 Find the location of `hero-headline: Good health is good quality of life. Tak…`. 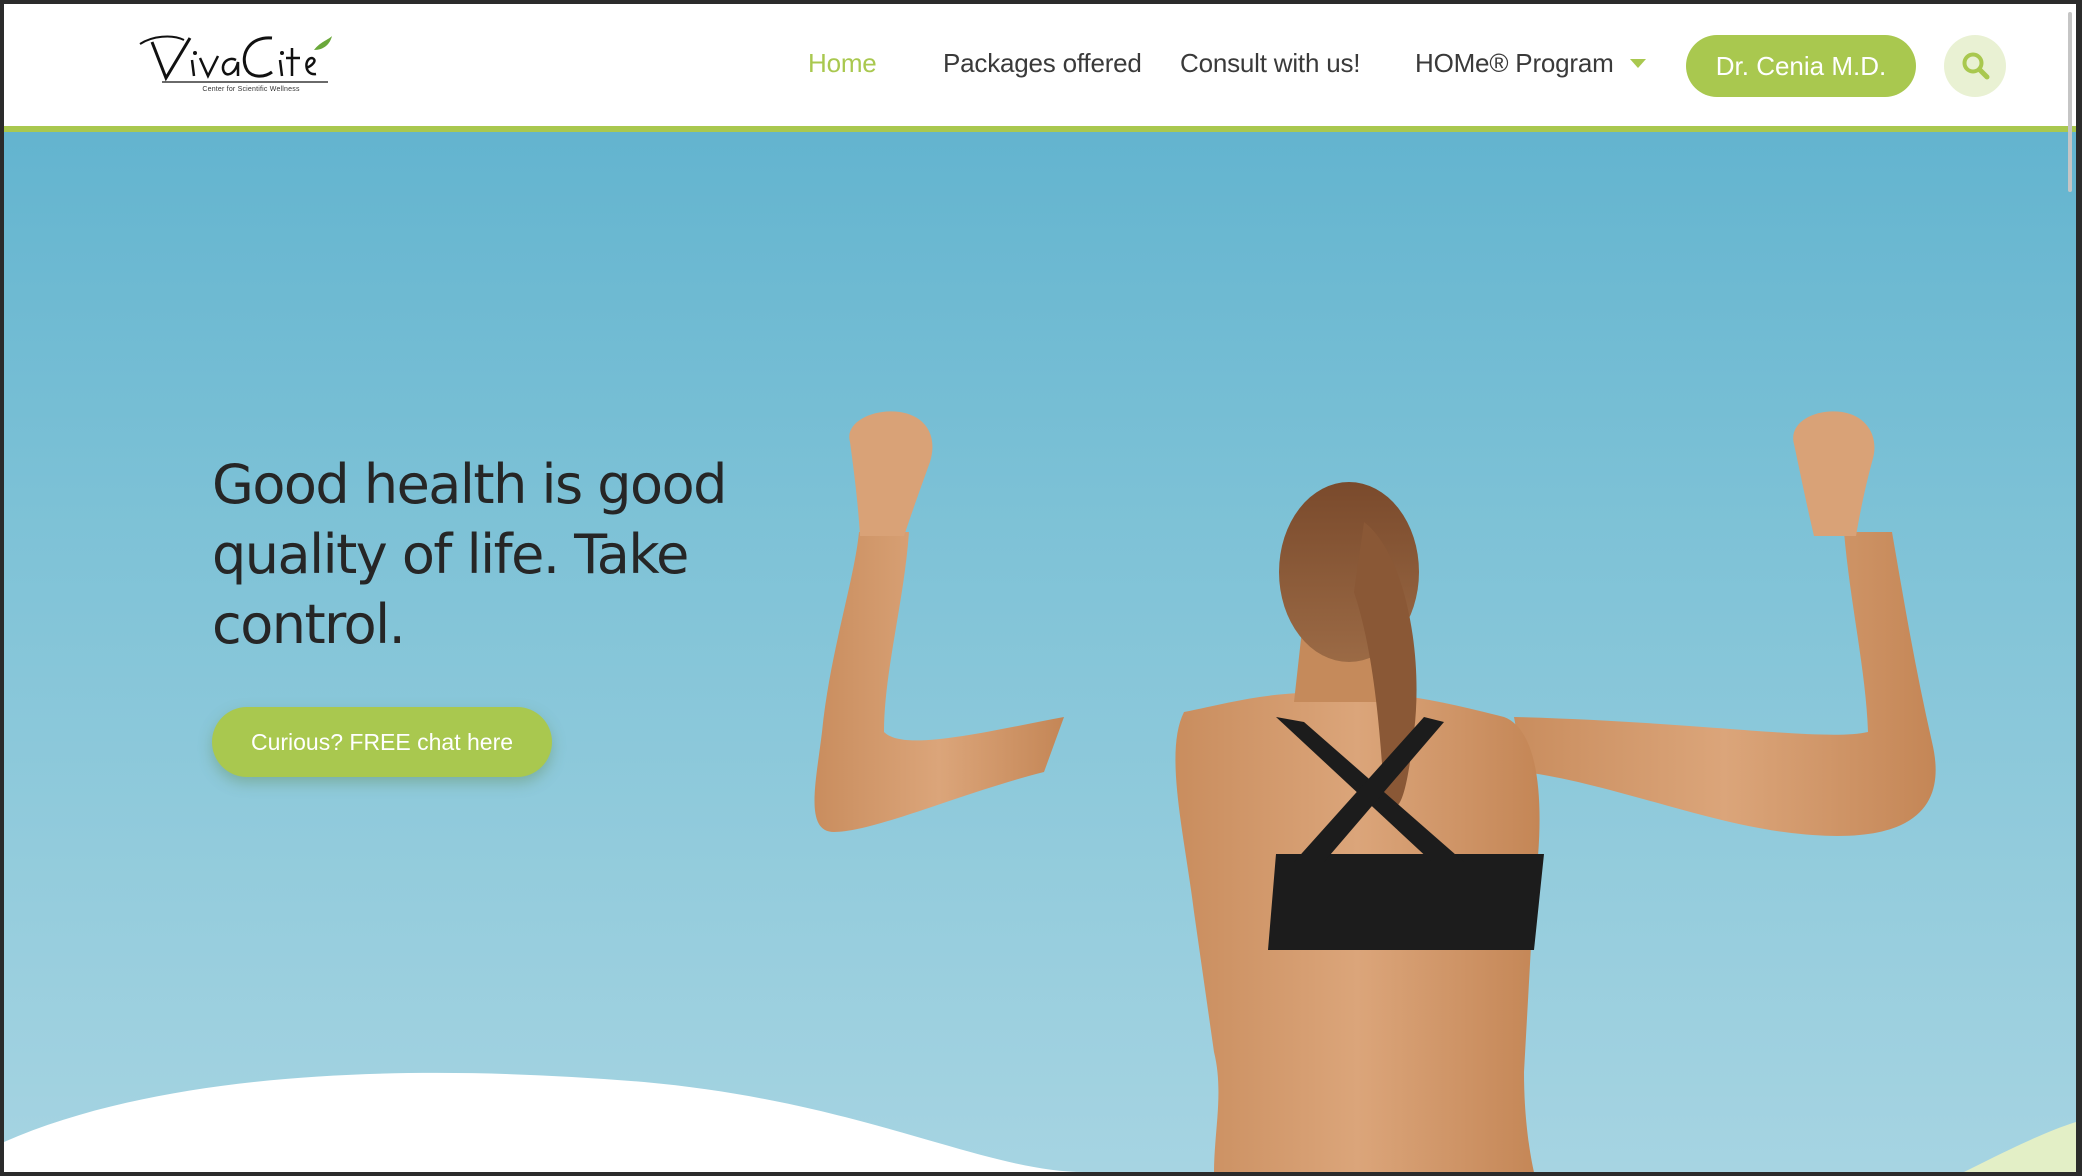

hero-headline: Good health is good quality of life. Tak… is located at coordinates (469, 554).